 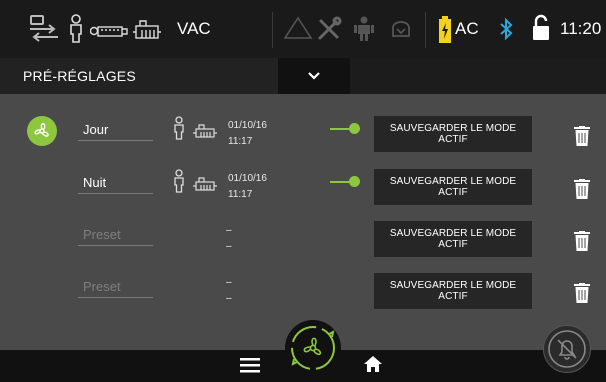 I want to click on warning-icon, so click(x=298, y=28).